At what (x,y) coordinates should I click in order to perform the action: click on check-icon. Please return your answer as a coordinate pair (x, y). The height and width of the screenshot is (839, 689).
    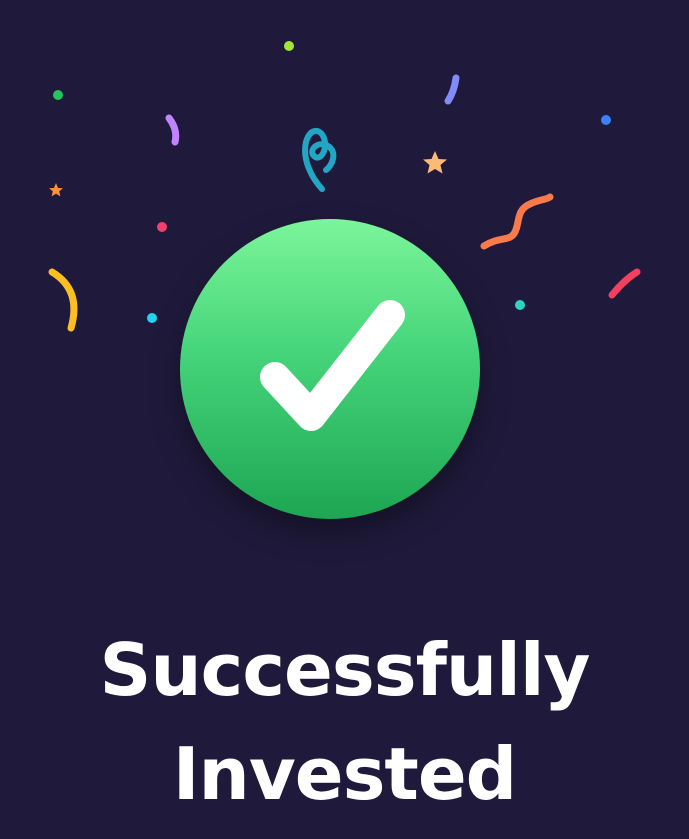
    Looking at the image, I should click on (332, 365).